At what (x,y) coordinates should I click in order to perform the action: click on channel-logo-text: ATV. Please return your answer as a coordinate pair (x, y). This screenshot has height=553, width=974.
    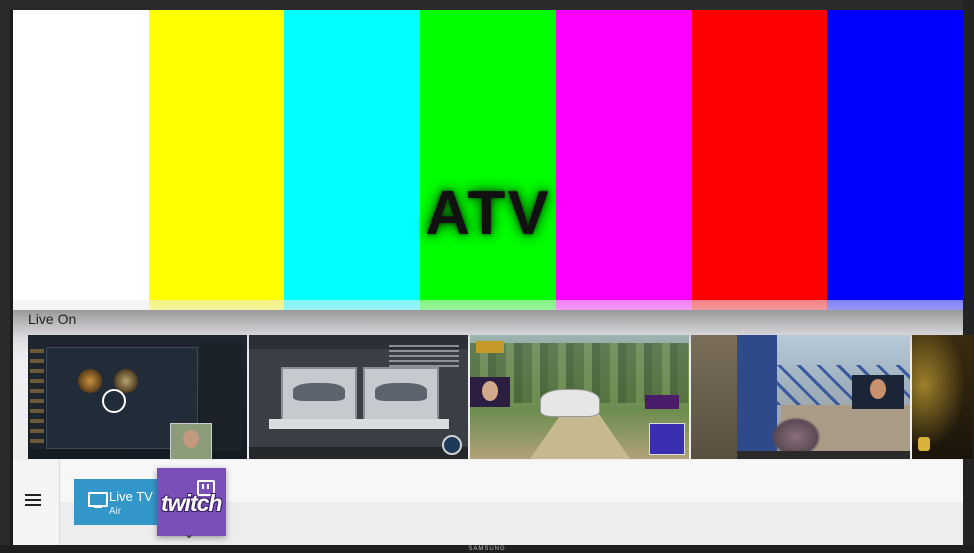
    Looking at the image, I should click on (488, 213).